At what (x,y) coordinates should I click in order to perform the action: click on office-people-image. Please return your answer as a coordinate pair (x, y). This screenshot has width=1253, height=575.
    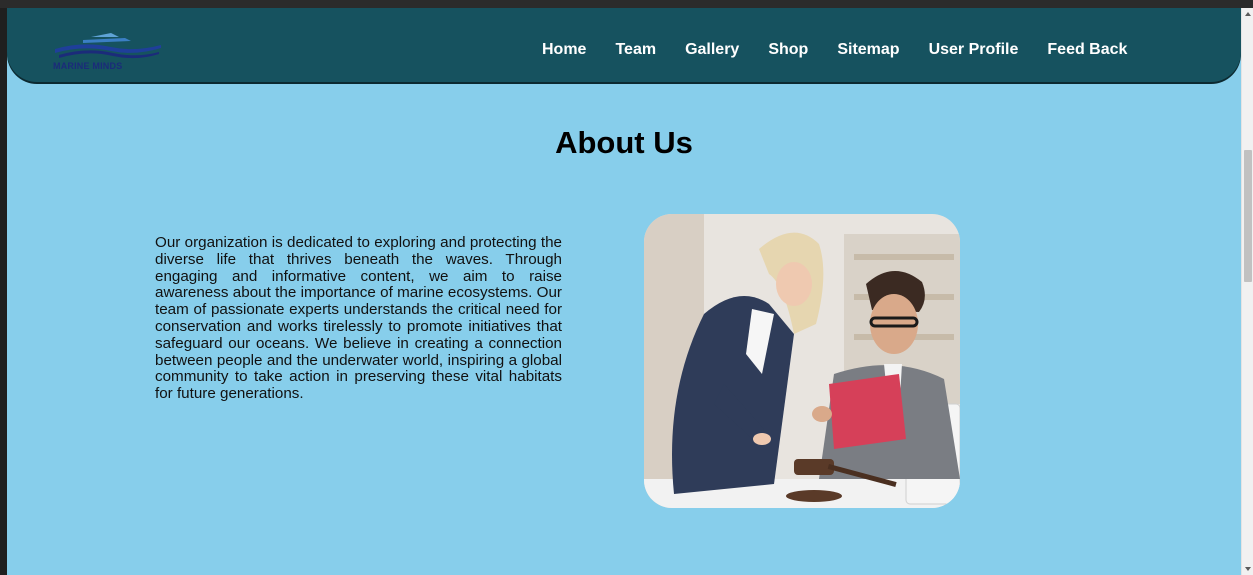
    Looking at the image, I should click on (802, 361).